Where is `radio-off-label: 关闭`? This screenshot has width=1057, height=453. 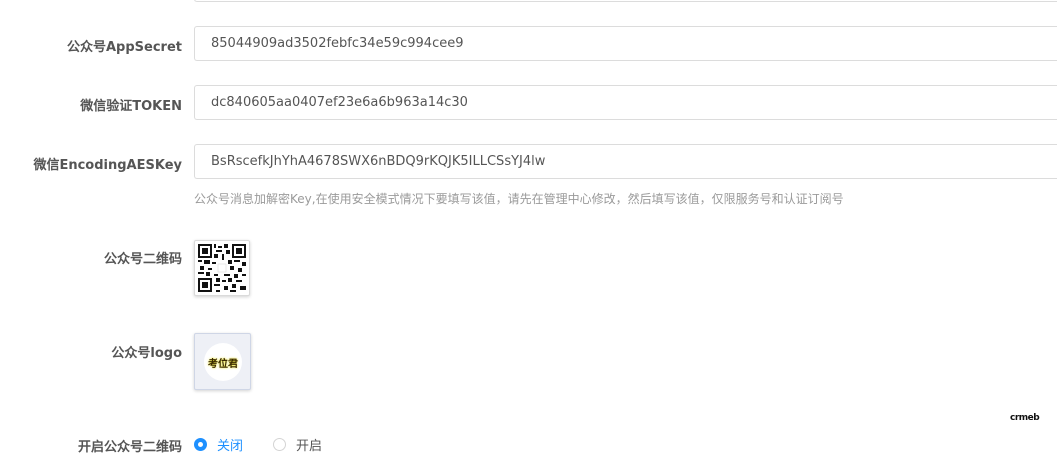
radio-off-label: 关闭 is located at coordinates (230, 446).